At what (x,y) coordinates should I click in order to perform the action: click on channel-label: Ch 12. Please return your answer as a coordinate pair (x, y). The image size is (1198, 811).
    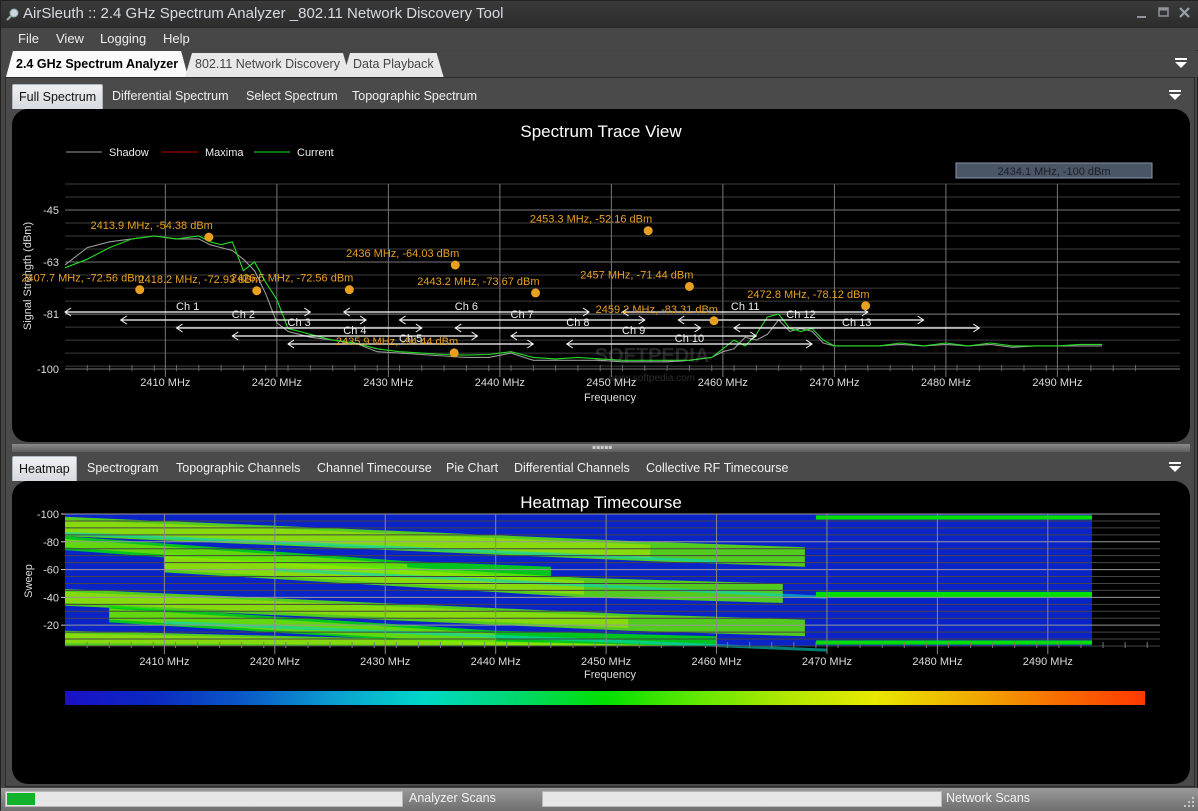
    Looking at the image, I should click on (800, 315).